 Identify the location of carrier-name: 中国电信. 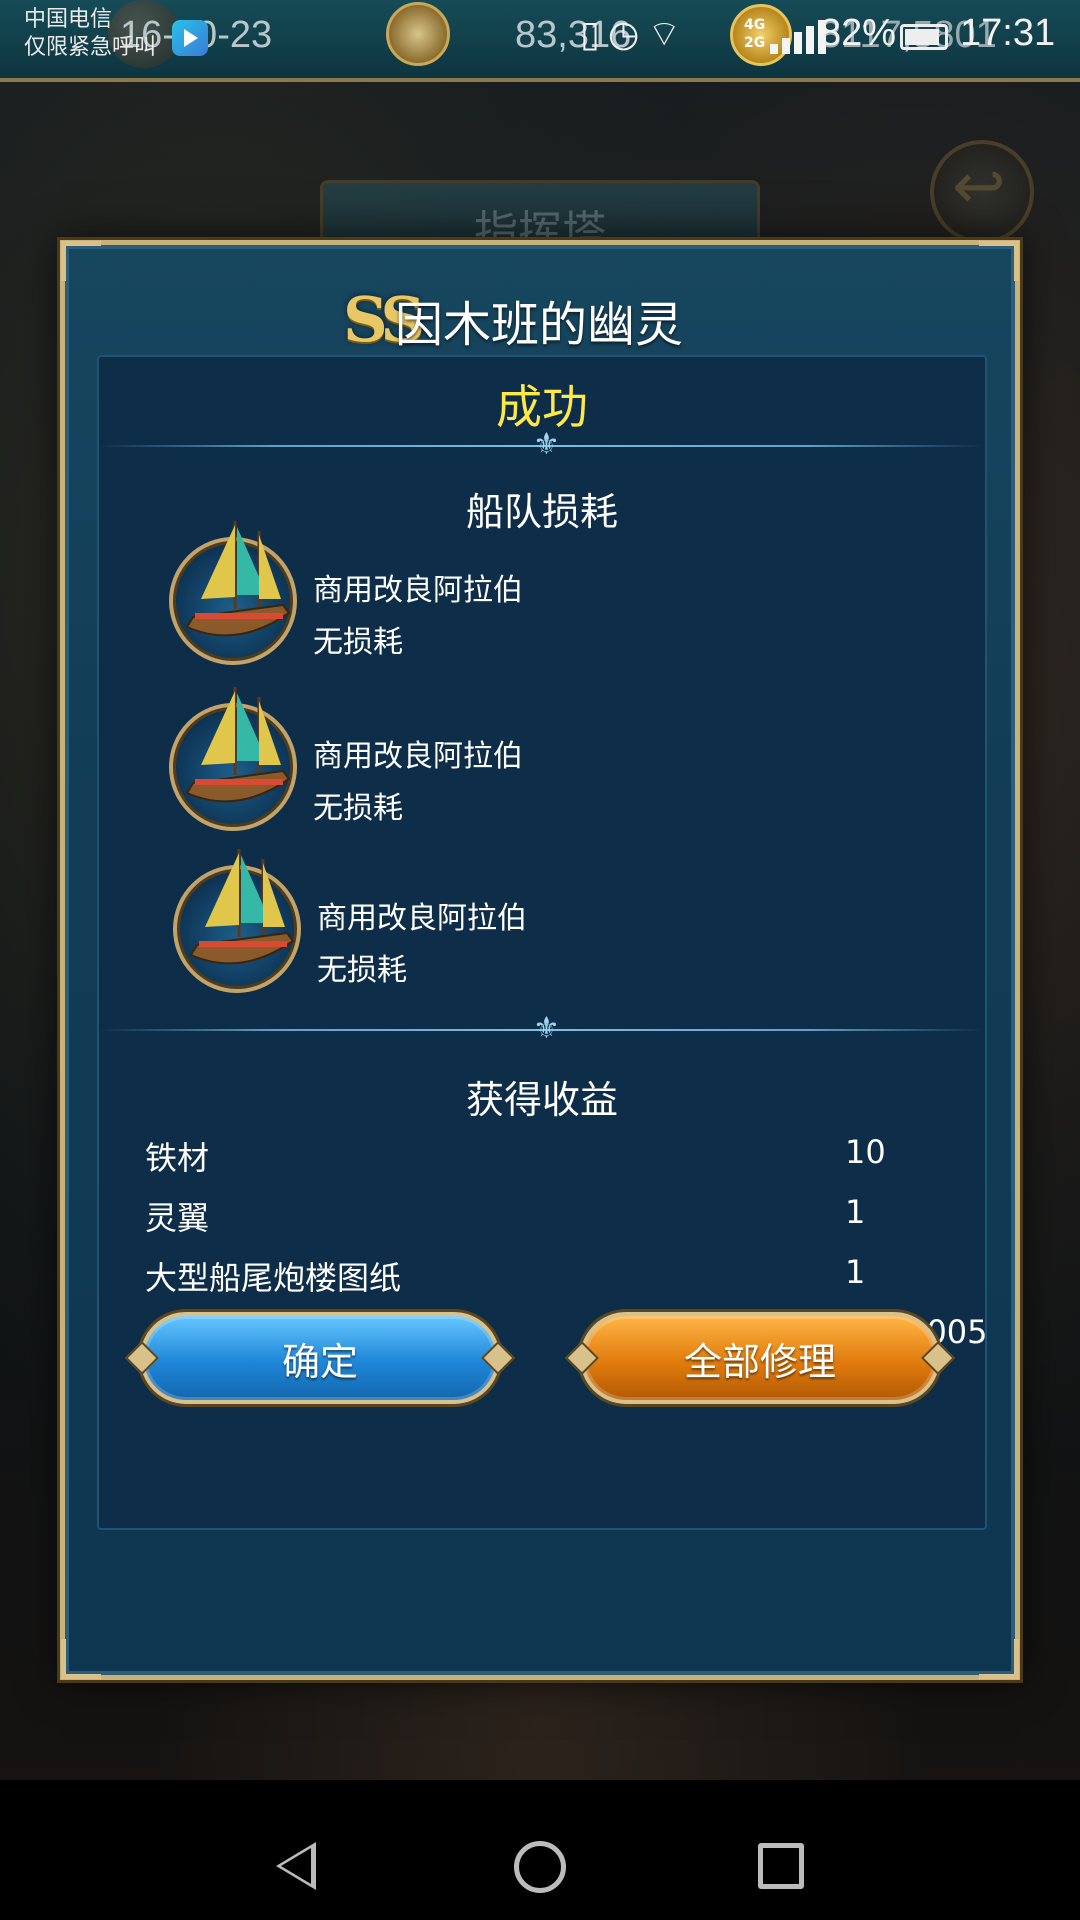
(68, 19).